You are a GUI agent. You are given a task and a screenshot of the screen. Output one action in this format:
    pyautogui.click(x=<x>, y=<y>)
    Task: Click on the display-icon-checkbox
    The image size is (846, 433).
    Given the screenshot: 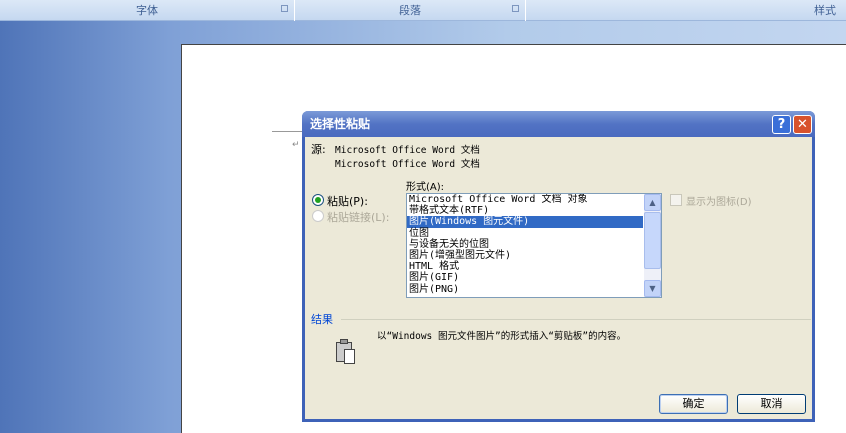 What is the action you would take?
    pyautogui.click(x=676, y=200)
    